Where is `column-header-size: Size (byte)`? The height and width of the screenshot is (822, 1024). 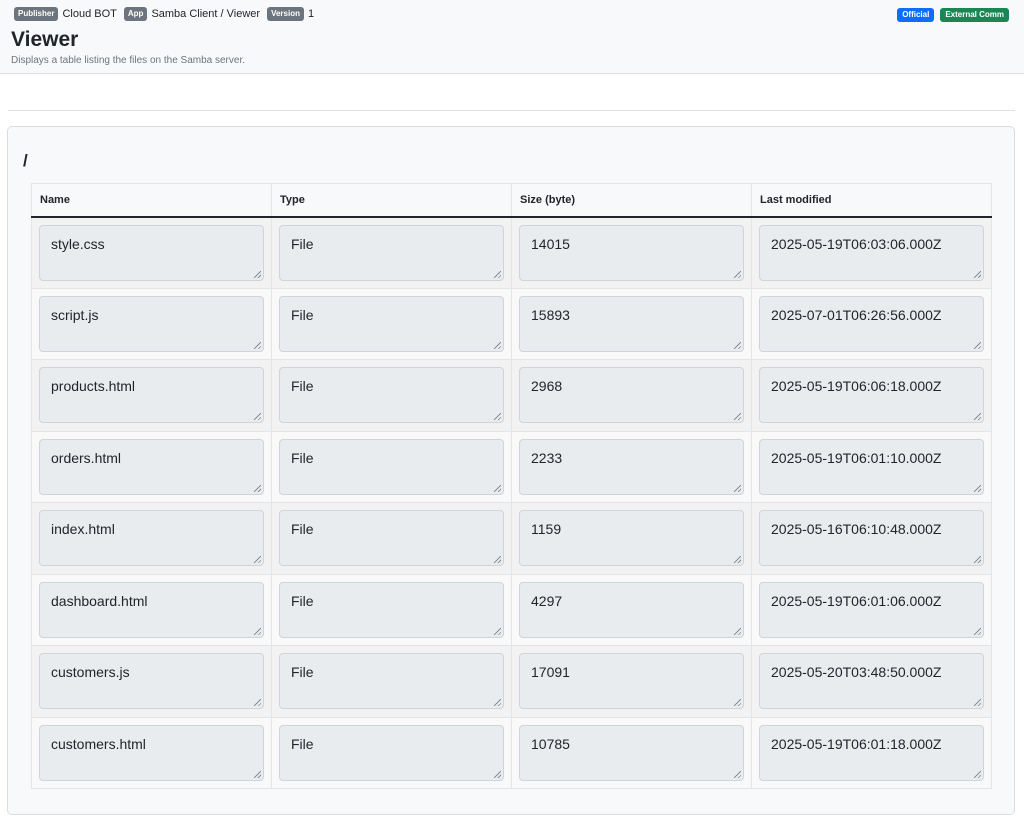 column-header-size: Size (byte) is located at coordinates (631, 200).